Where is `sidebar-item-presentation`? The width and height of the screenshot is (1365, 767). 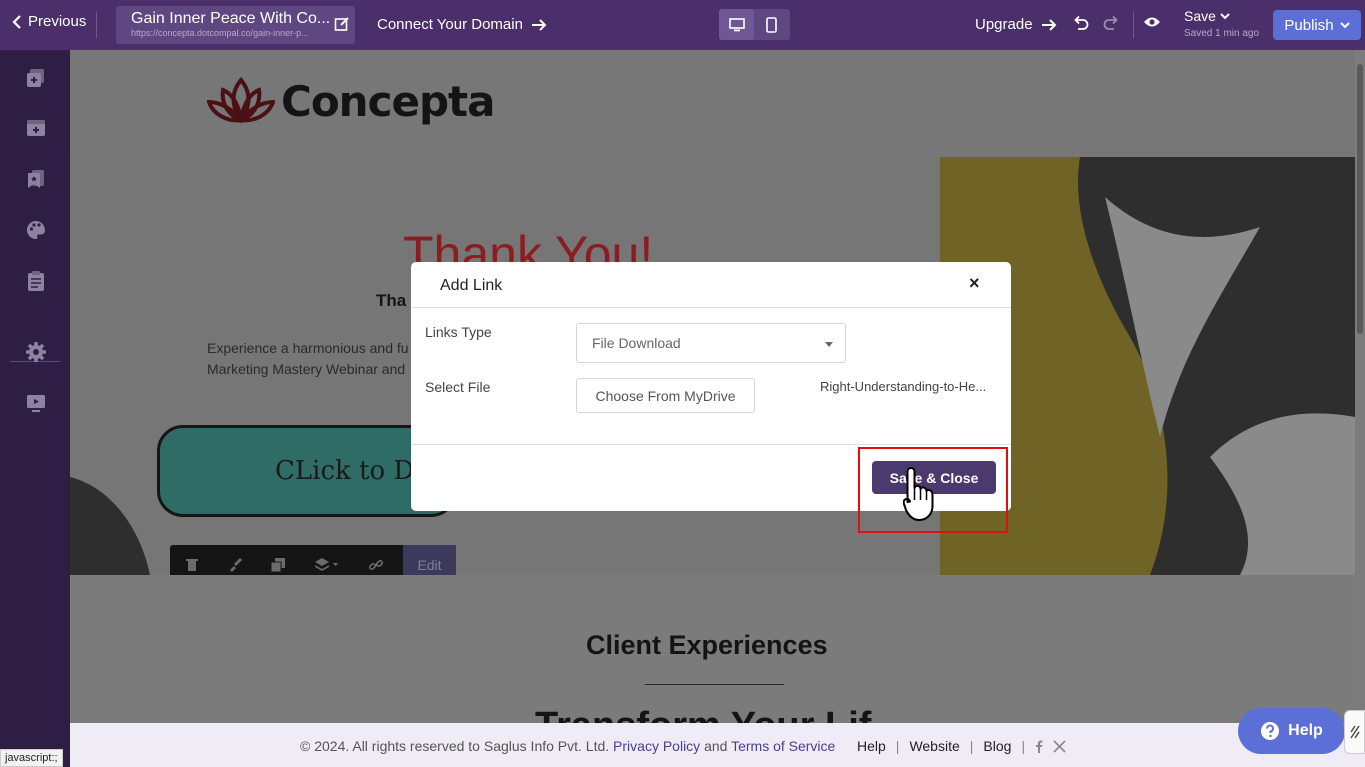 sidebar-item-presentation is located at coordinates (36, 403).